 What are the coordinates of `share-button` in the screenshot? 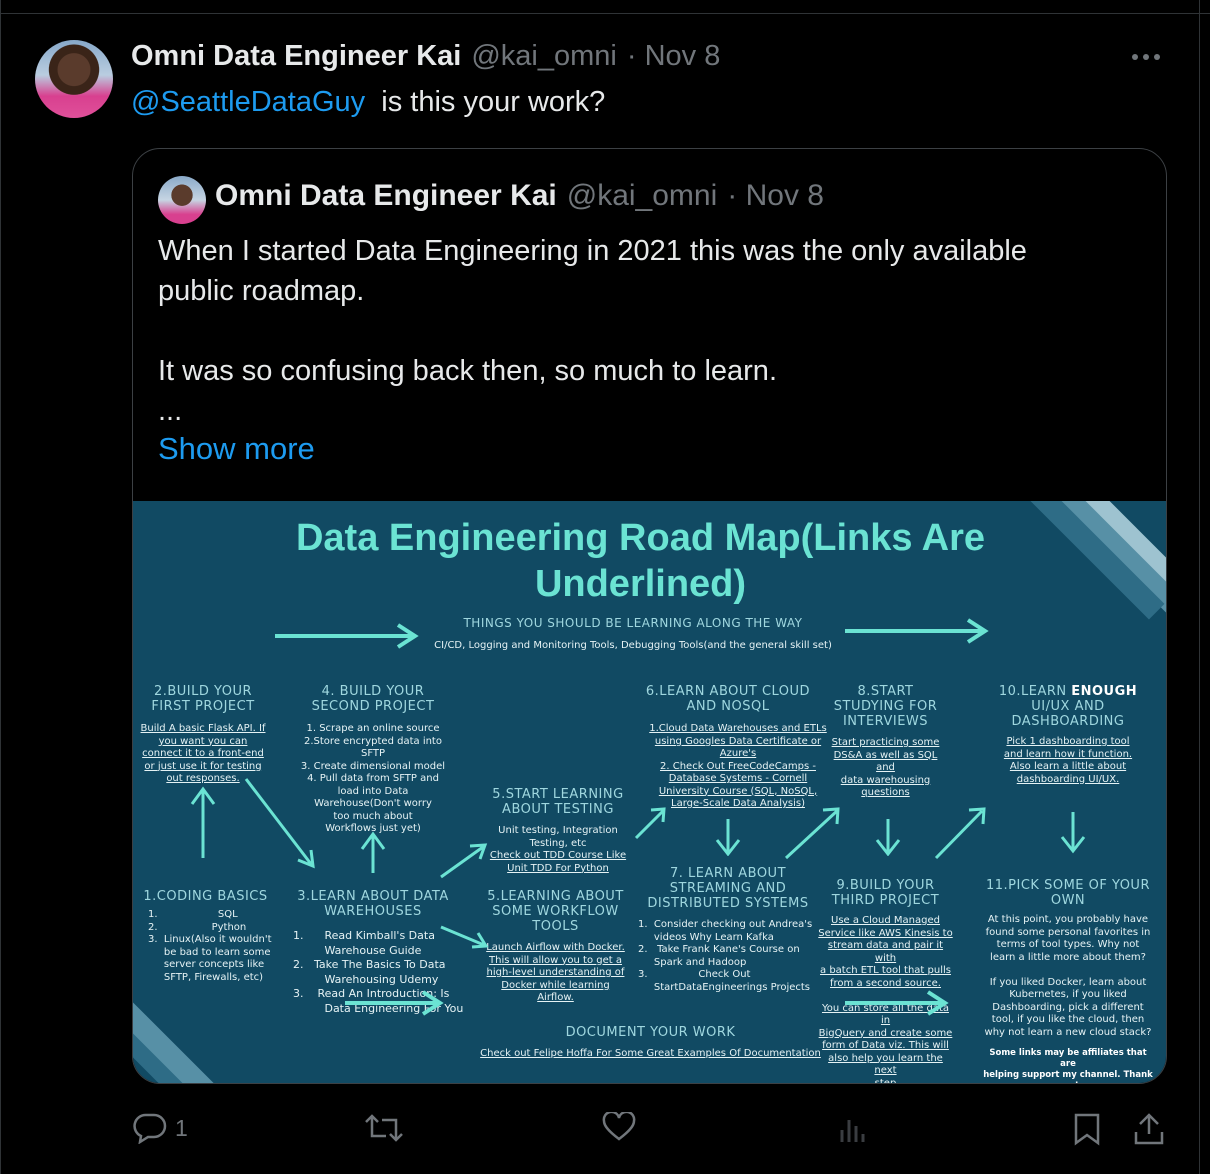 It's located at (1149, 1129).